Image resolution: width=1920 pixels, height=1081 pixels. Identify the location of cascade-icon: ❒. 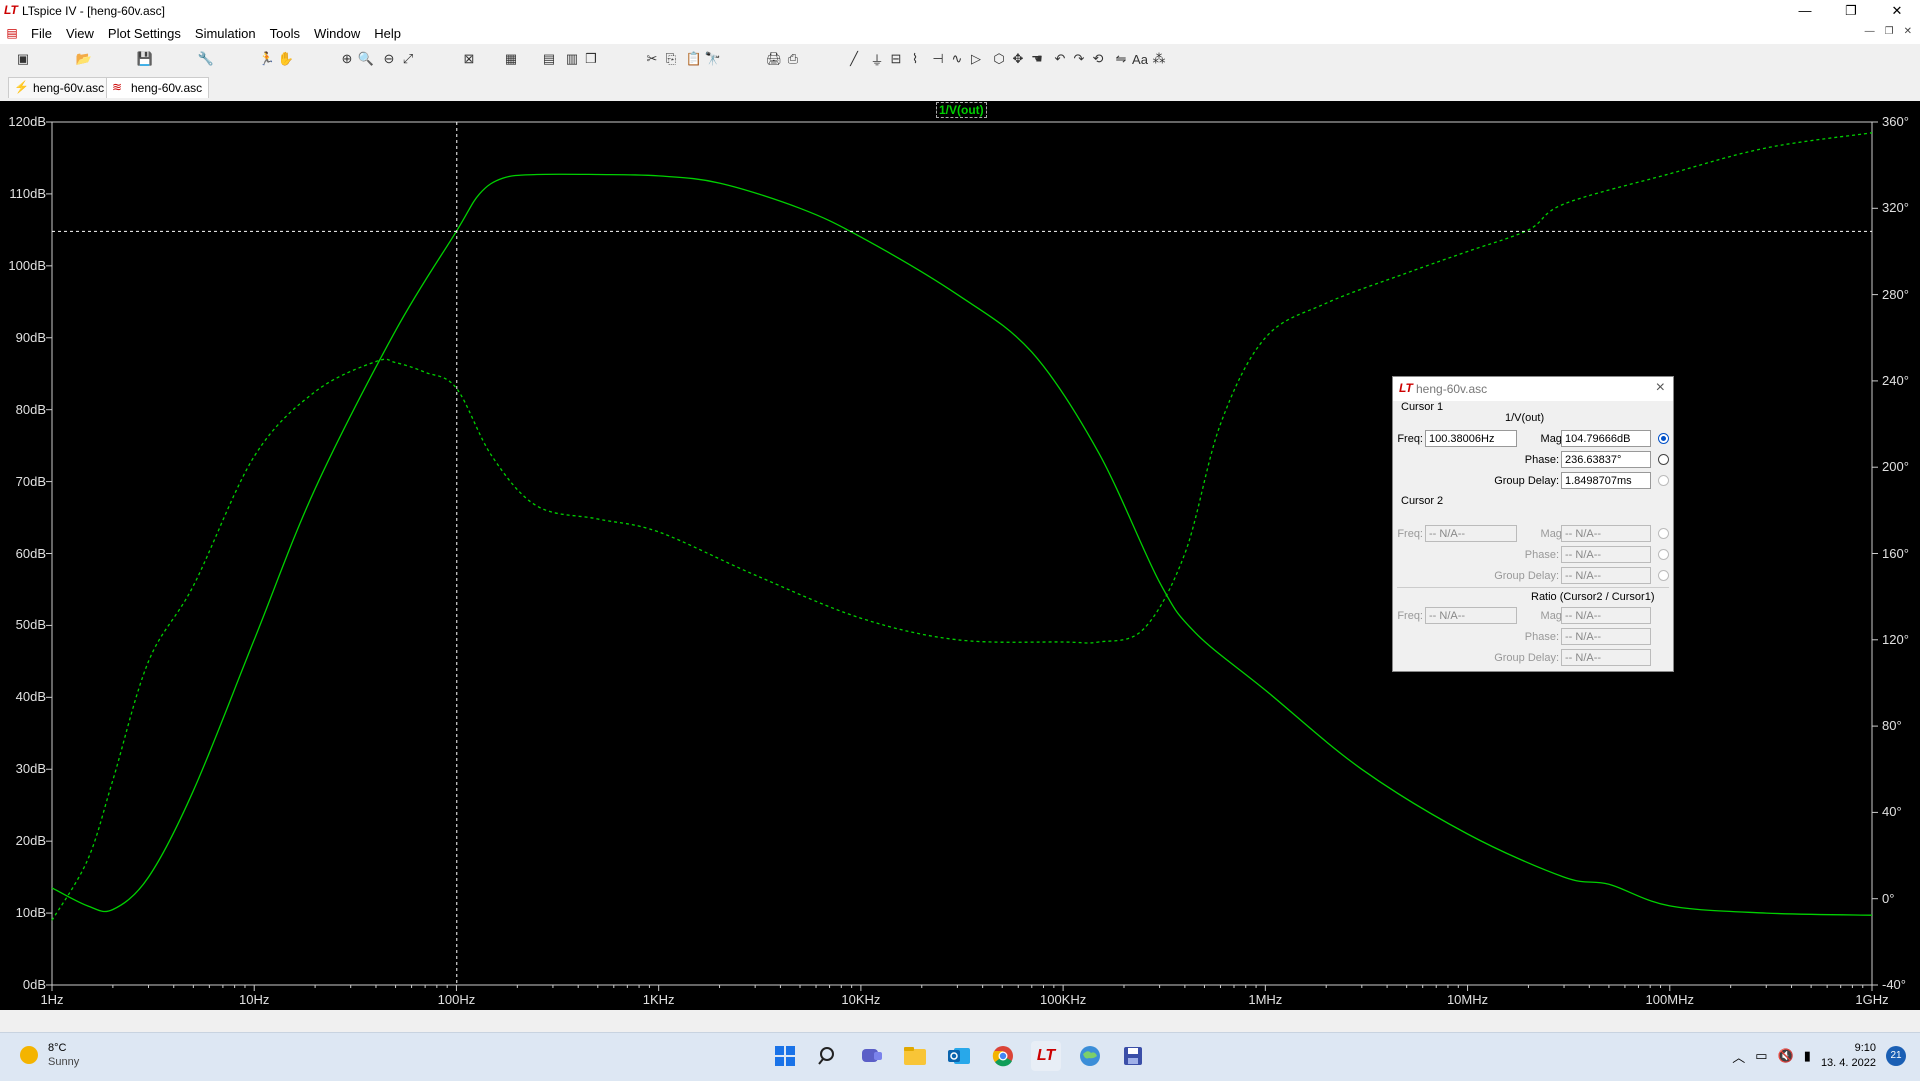
(591, 59).